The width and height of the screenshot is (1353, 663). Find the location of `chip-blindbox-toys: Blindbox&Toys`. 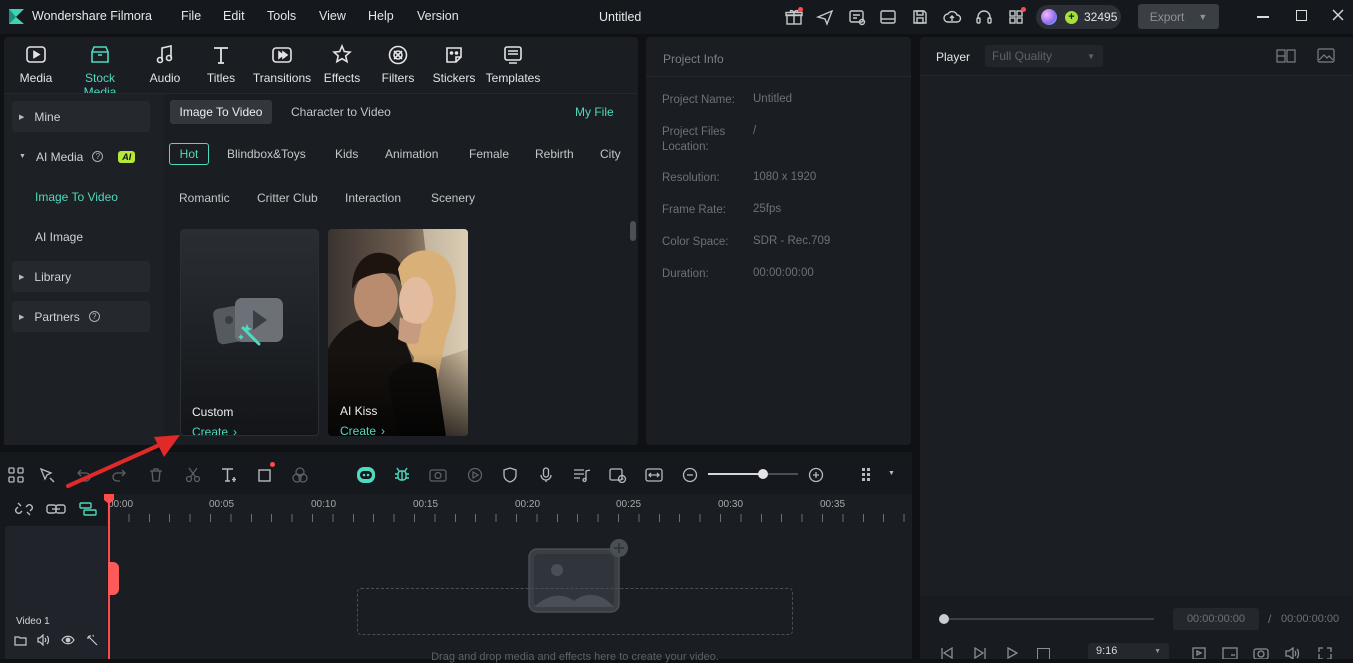

chip-blindbox-toys: Blindbox&Toys is located at coordinates (266, 154).